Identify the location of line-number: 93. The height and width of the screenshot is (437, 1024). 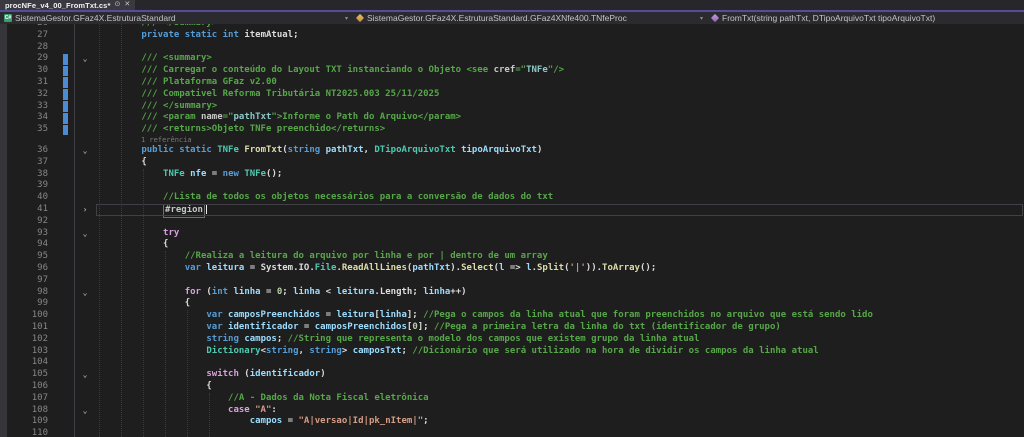
(24, 234).